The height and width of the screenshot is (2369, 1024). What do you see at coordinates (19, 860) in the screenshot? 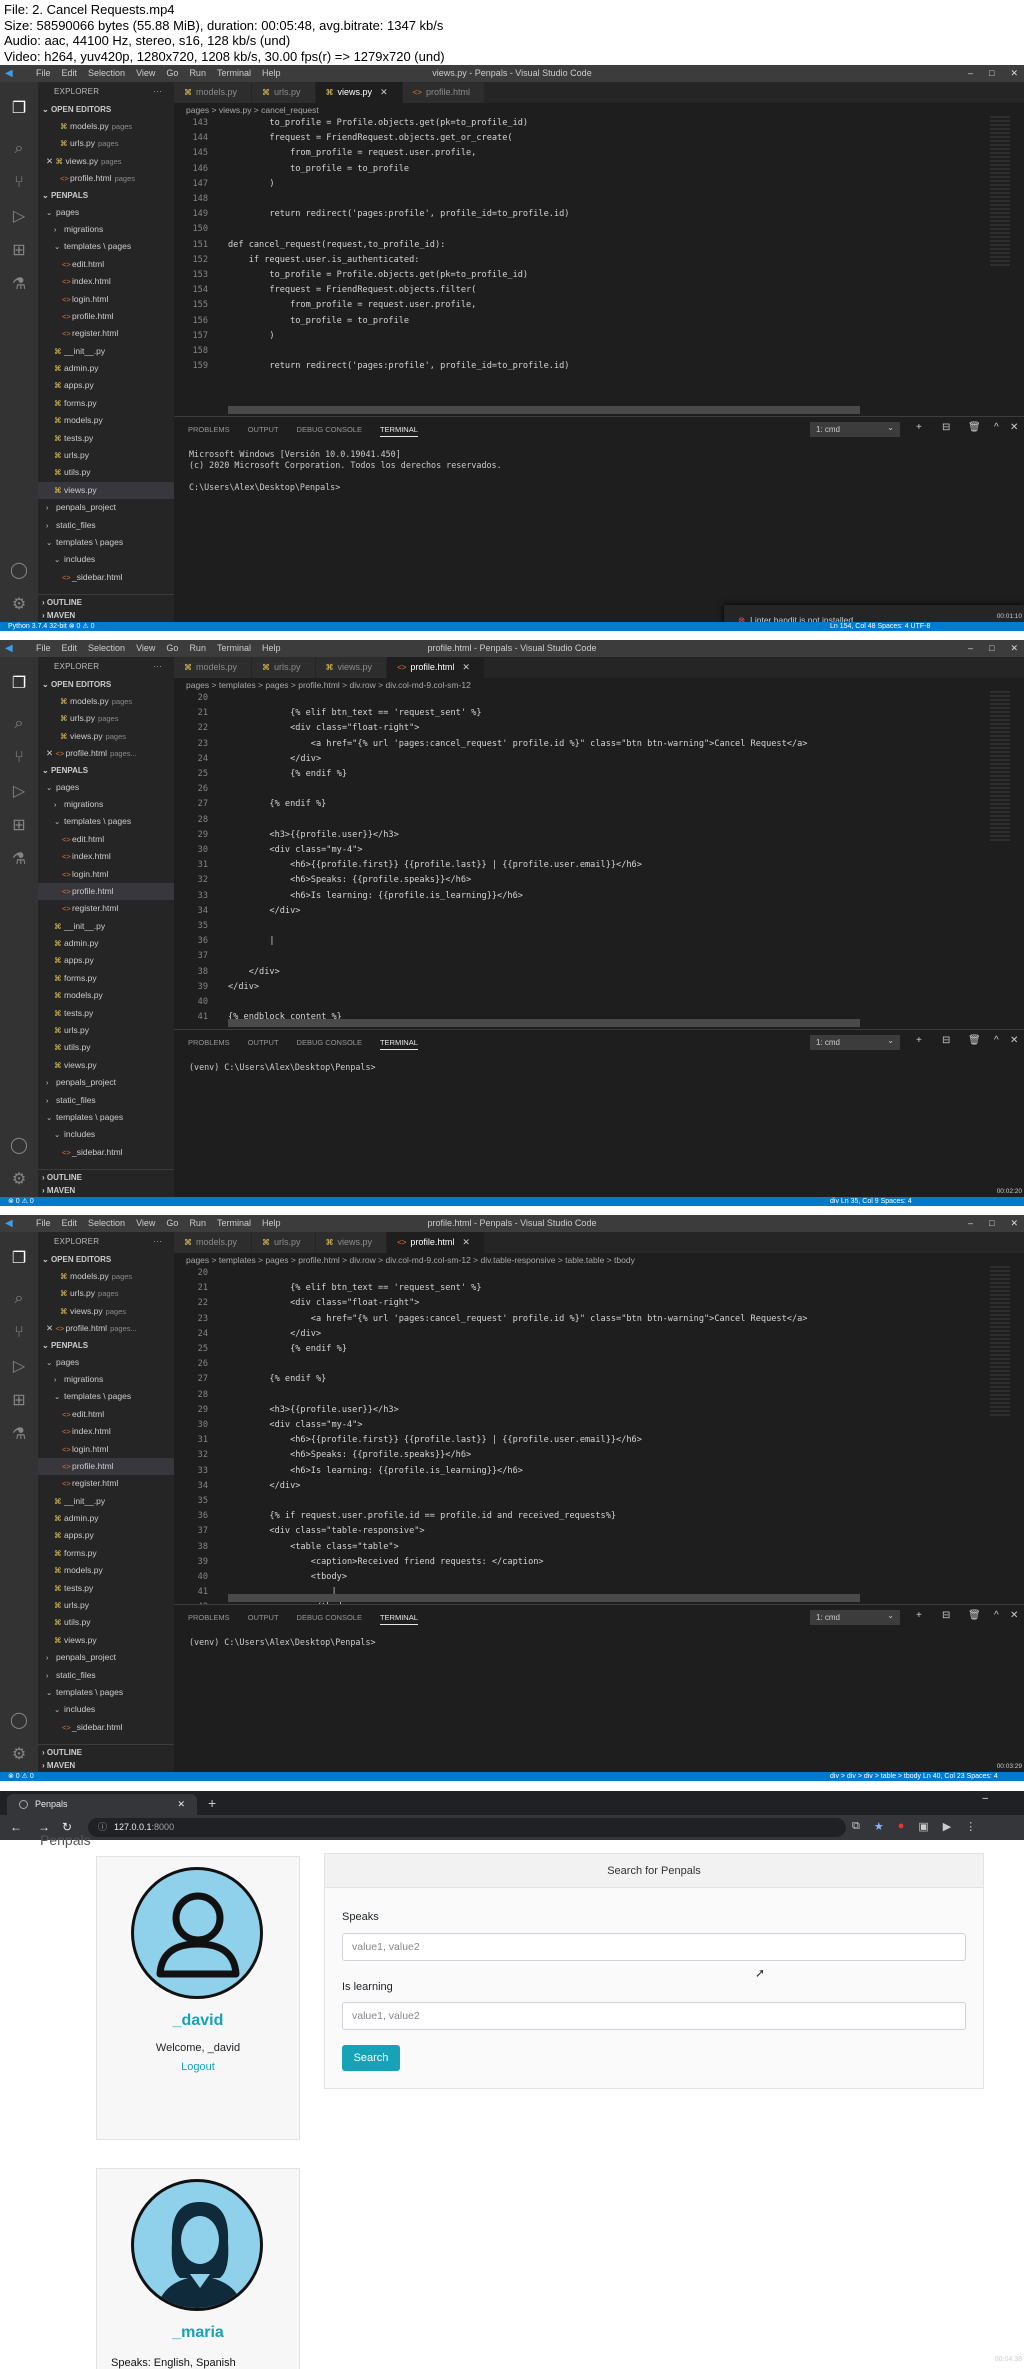
I see `testing-icon: ⚗` at bounding box center [19, 860].